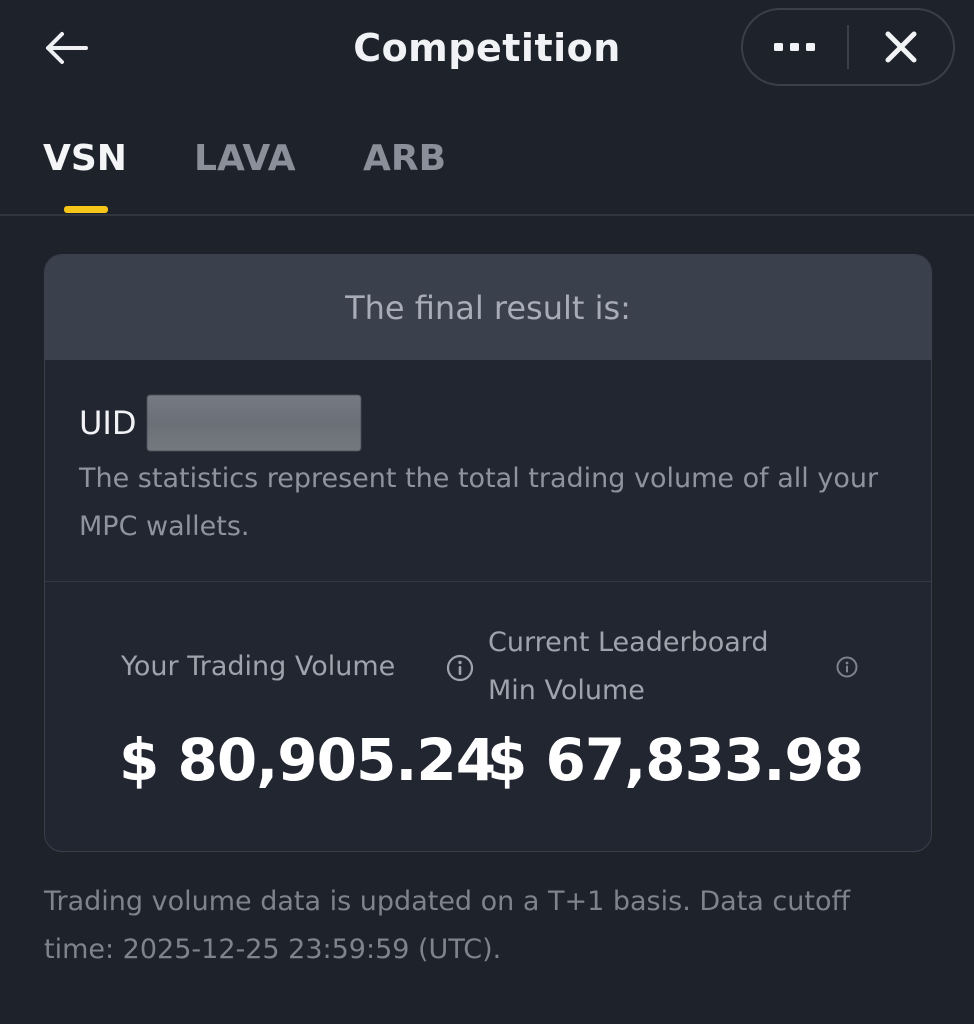 This screenshot has width=974, height=1024. Describe the element at coordinates (848, 47) in the screenshot. I see `window-controls` at that location.